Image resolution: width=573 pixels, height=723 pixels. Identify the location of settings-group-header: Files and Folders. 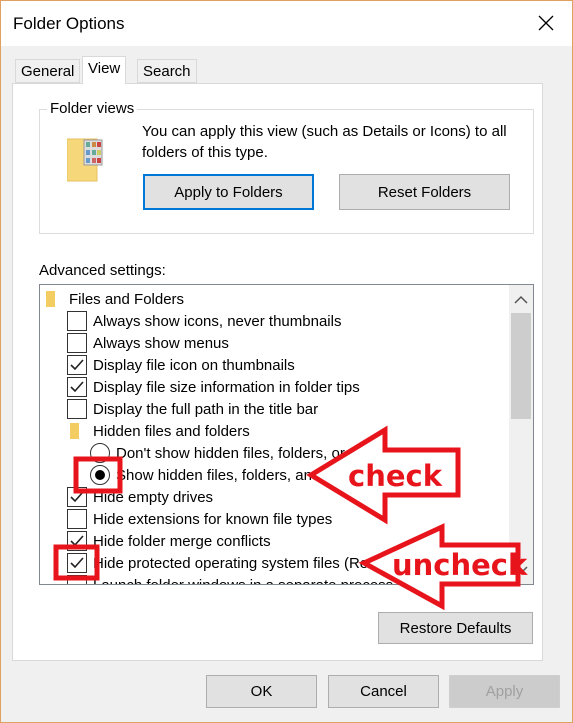
(115, 299).